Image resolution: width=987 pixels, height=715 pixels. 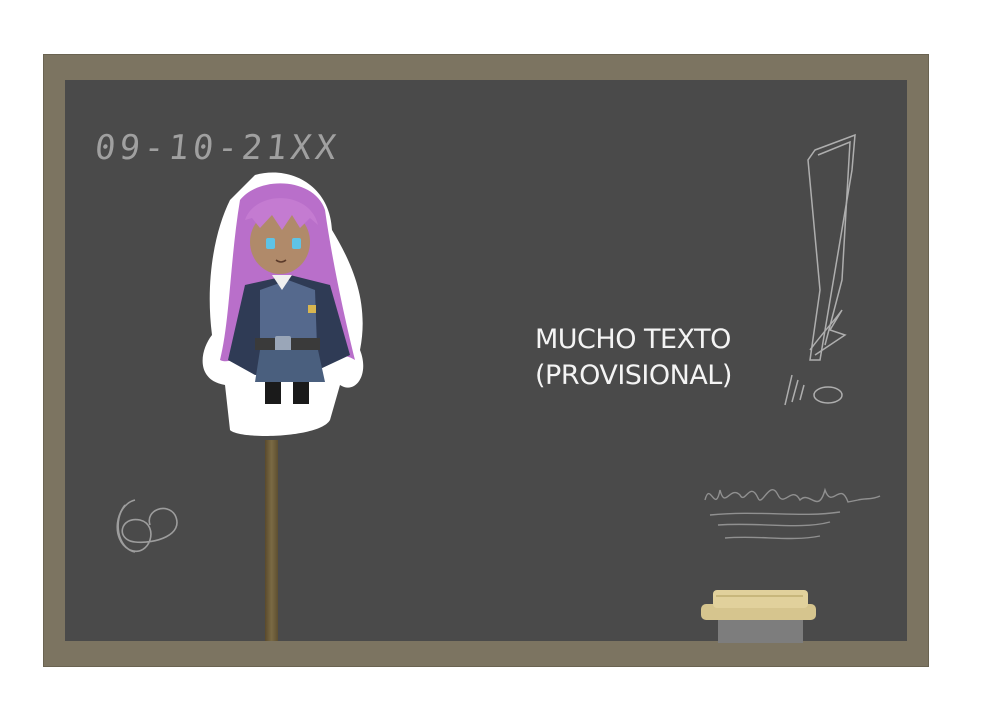 I want to click on dialogue-text: MUCHO TEXTO (PROVISIONAL), so click(x=633, y=358).